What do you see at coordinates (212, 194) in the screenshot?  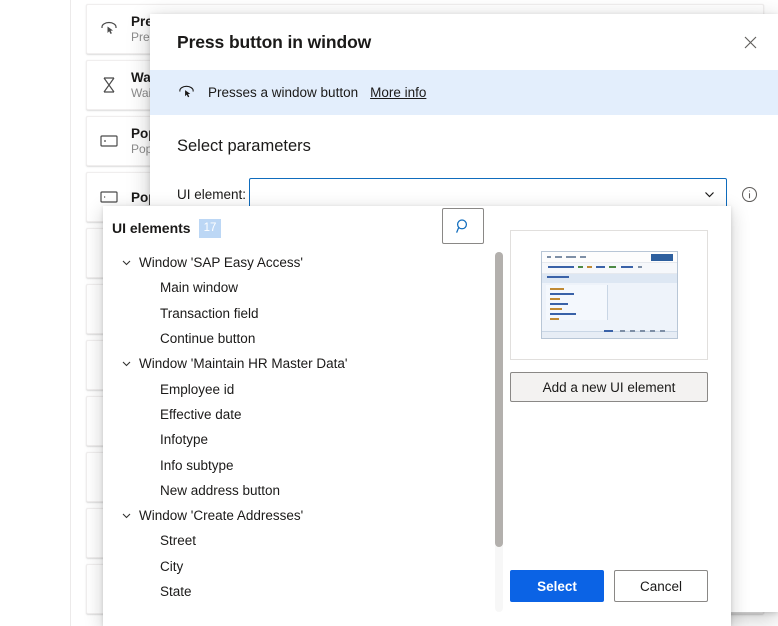 I see `ui-element-label: UI element:` at bounding box center [212, 194].